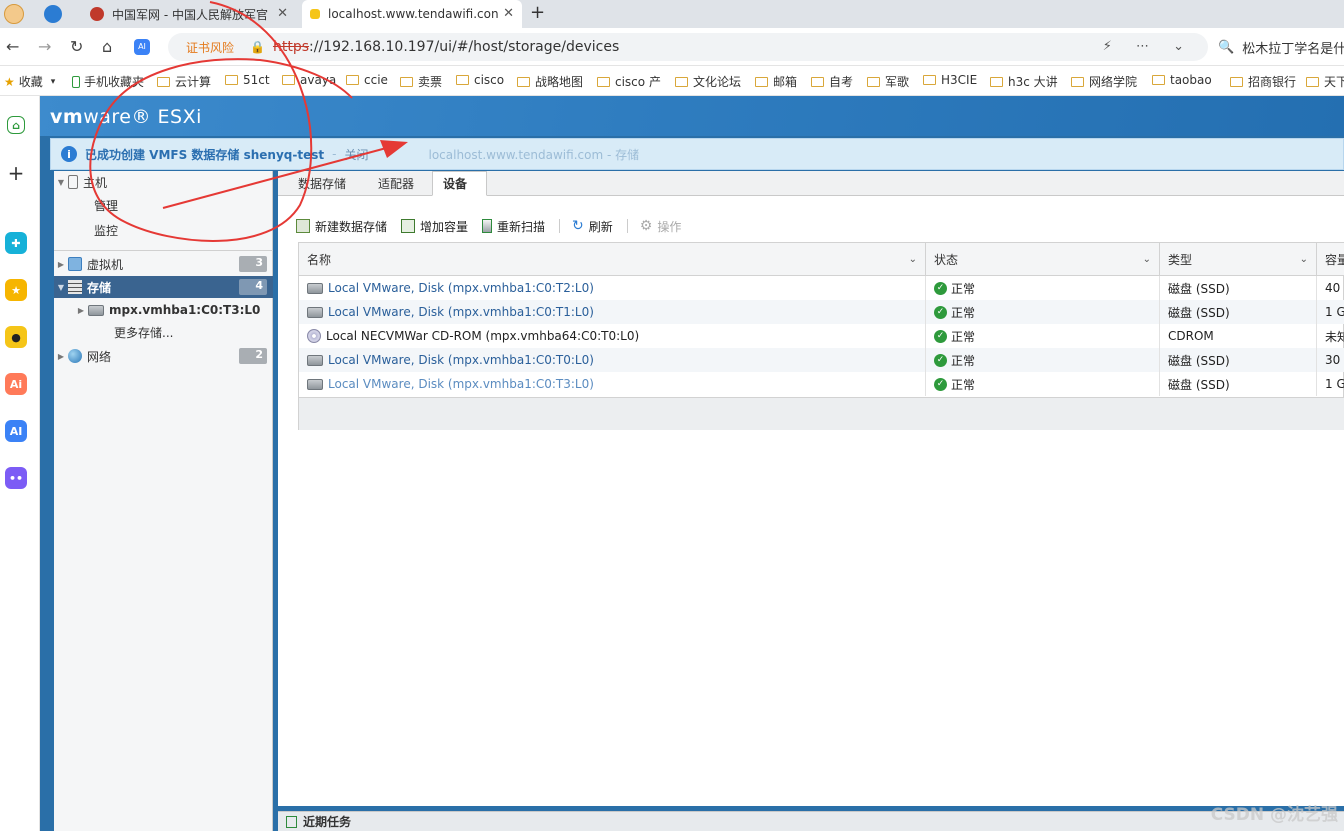  What do you see at coordinates (832, 81) in the screenshot?
I see `bookmark-item: 自考` at bounding box center [832, 81].